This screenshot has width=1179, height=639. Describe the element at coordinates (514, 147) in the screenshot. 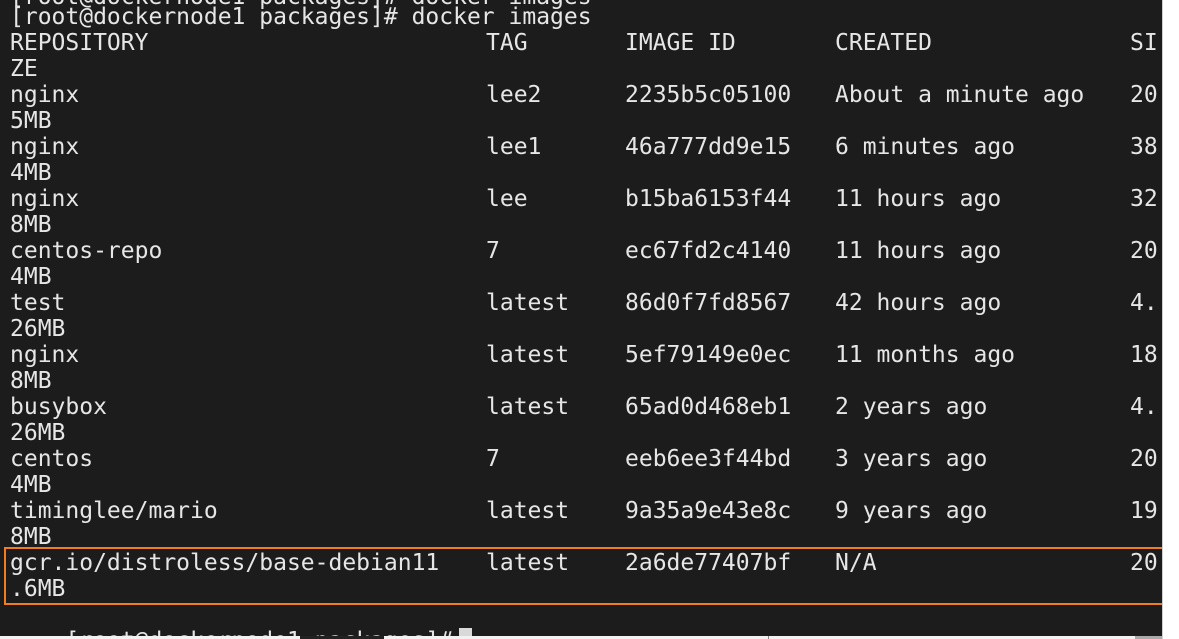

I see `row-tag: lee1` at that location.